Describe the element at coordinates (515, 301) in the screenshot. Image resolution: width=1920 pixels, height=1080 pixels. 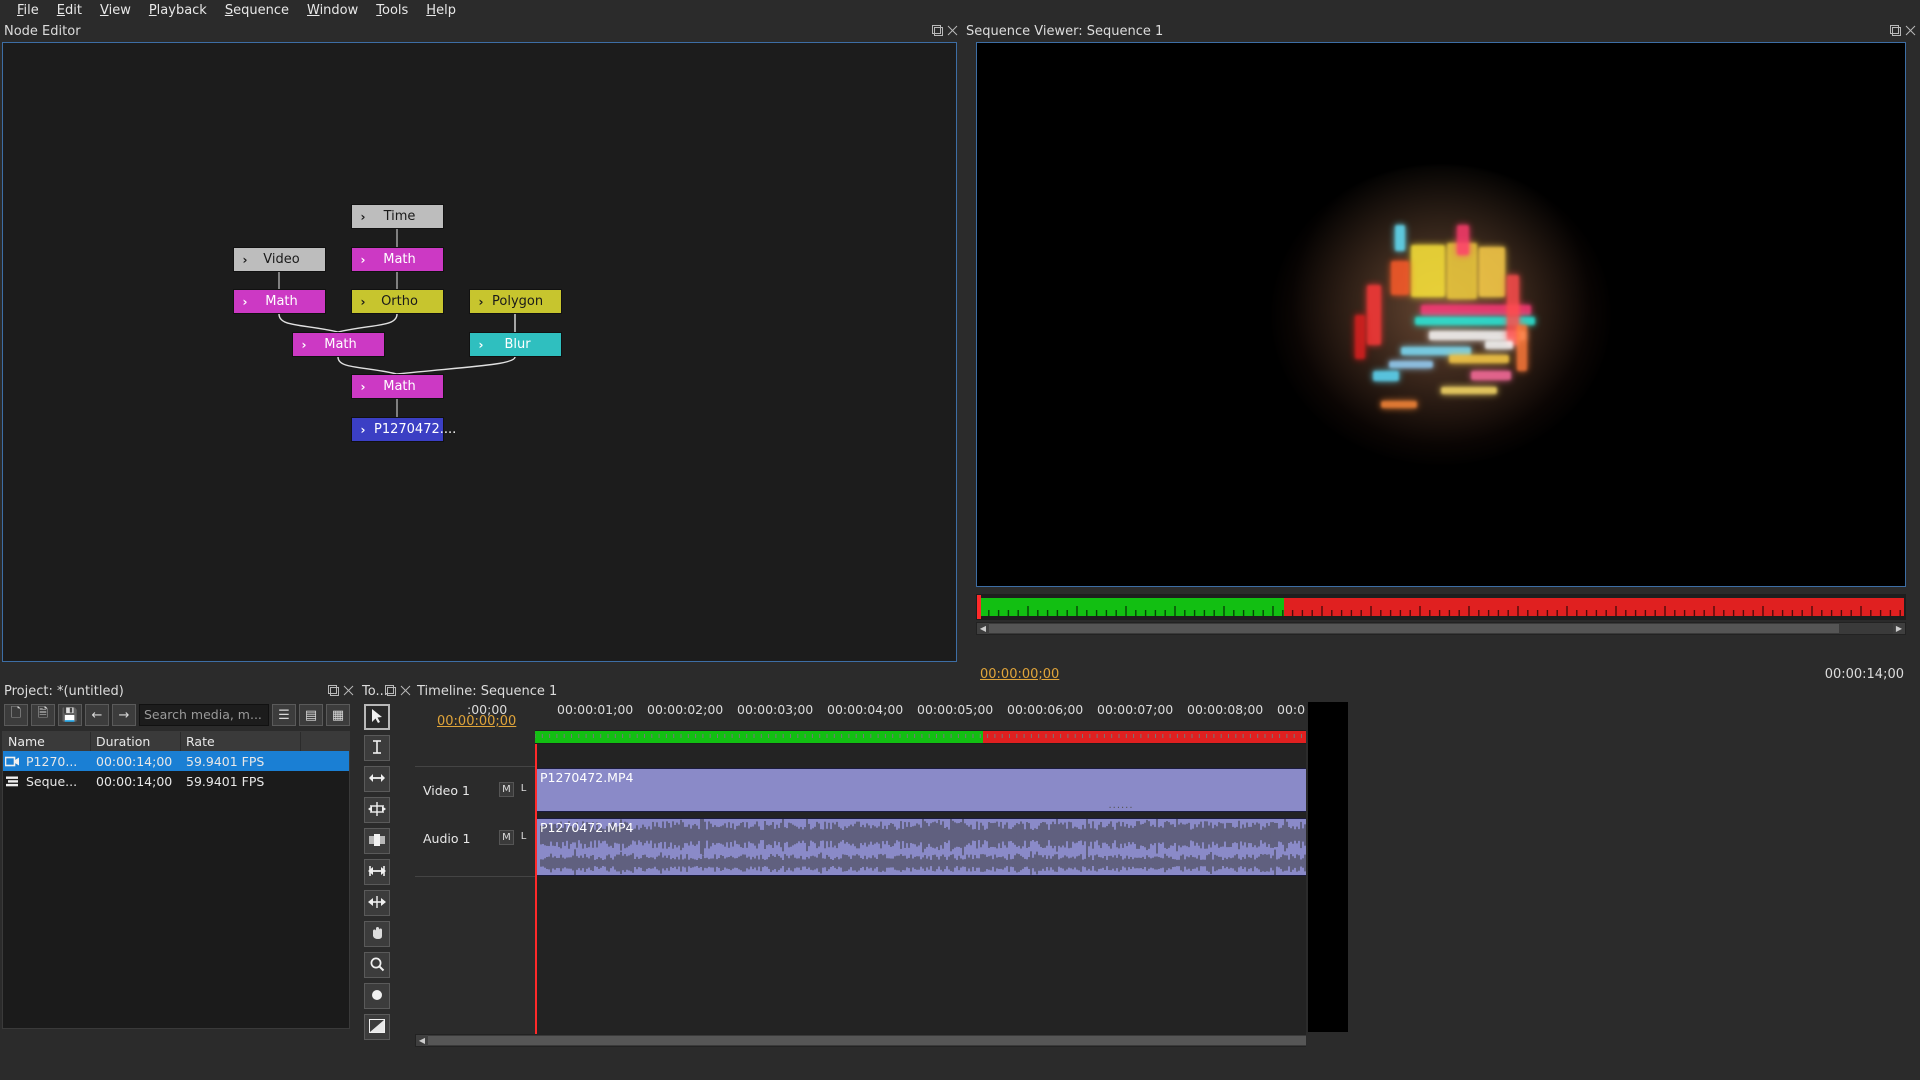
I see `node-polygon: › Polygon` at that location.